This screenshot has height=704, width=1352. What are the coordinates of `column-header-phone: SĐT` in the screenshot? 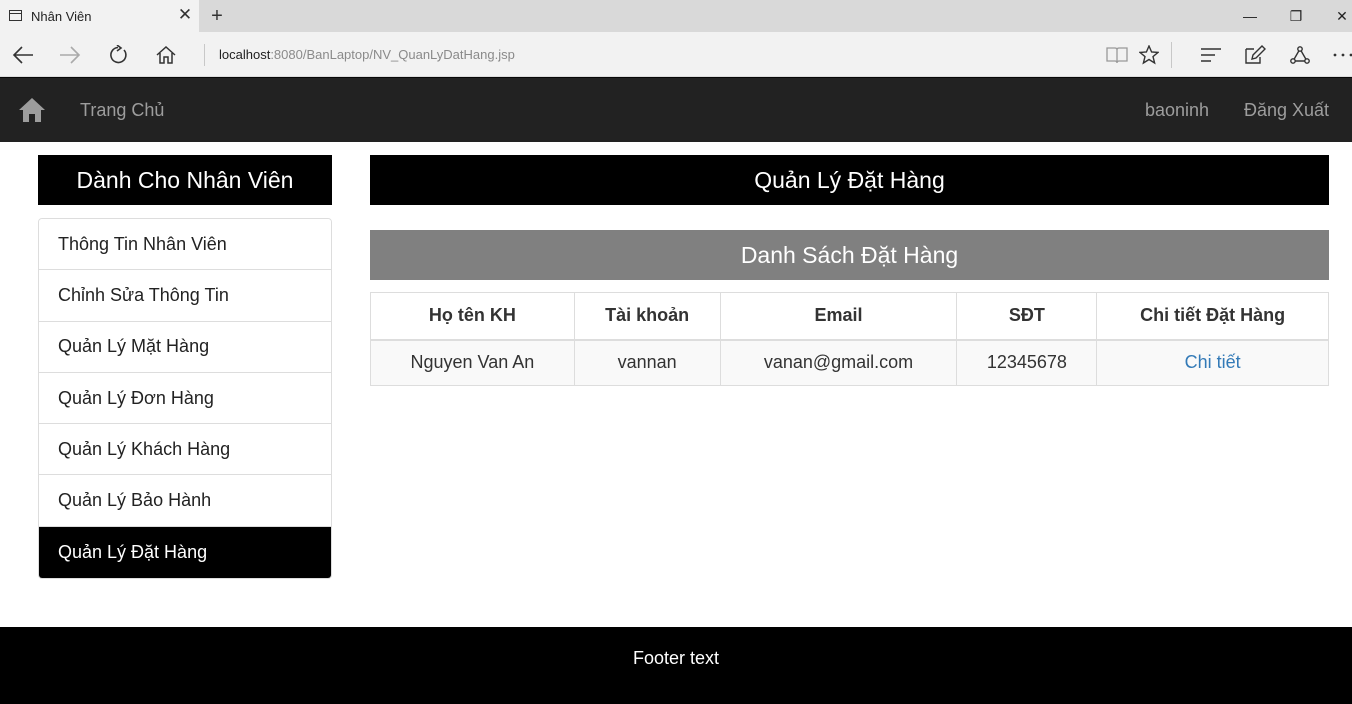 It's located at (1027, 316).